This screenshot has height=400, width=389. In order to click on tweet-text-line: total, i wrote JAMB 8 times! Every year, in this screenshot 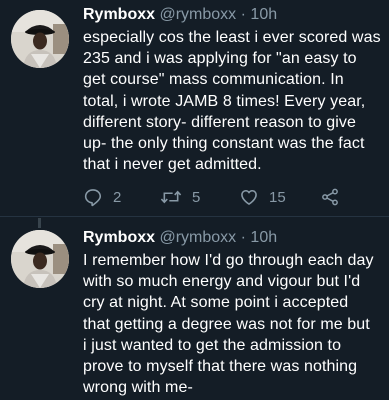, I will do `click(224, 101)`.